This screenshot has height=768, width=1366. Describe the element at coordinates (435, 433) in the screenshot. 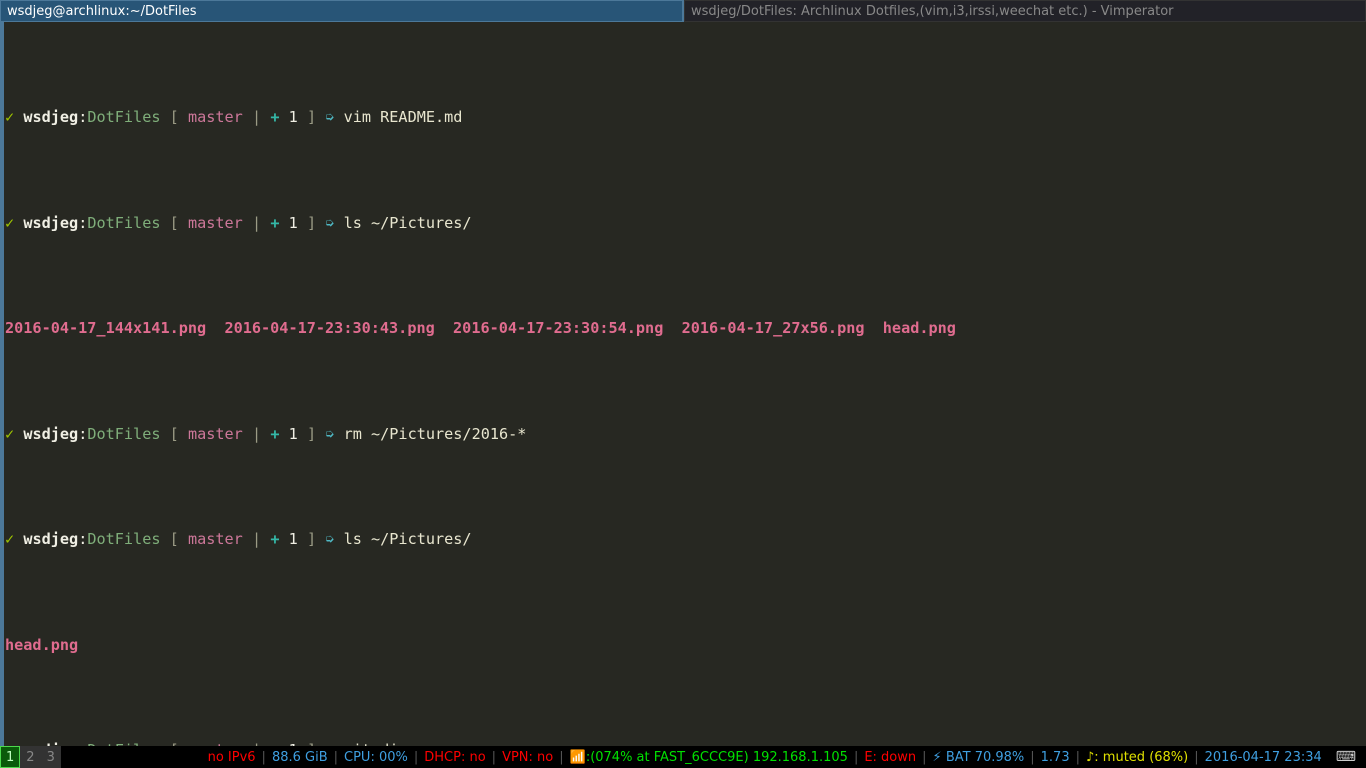

I see `command-text: rm ~/Pictures/2016-*` at that location.